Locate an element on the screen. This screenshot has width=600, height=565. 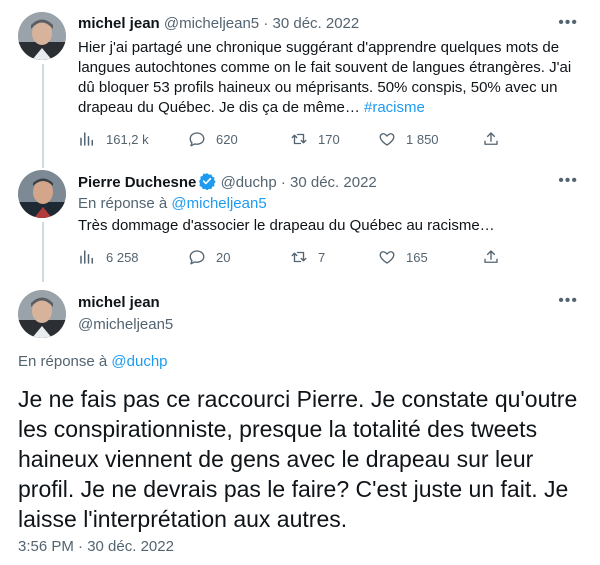
reply-count: 620 is located at coordinates (227, 139).